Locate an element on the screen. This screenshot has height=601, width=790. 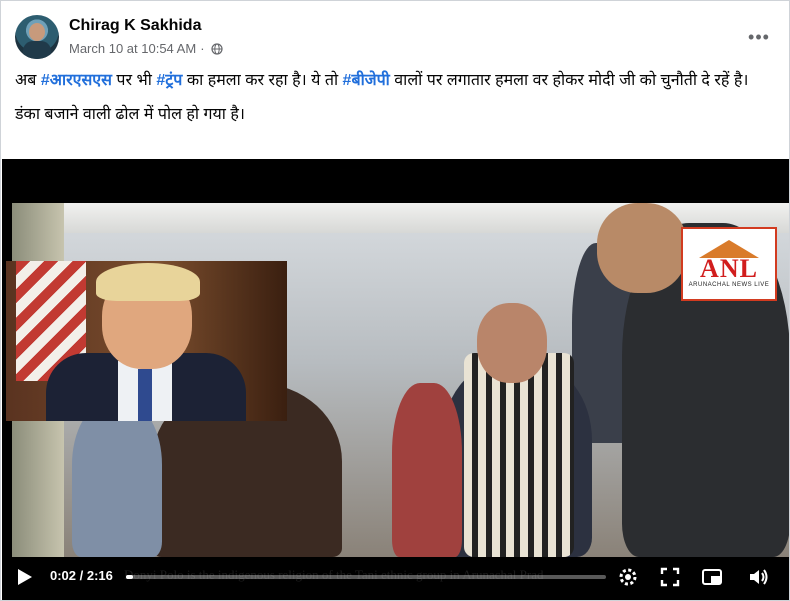
hashtag-trump: #ट्रंप is located at coordinates (169, 80).